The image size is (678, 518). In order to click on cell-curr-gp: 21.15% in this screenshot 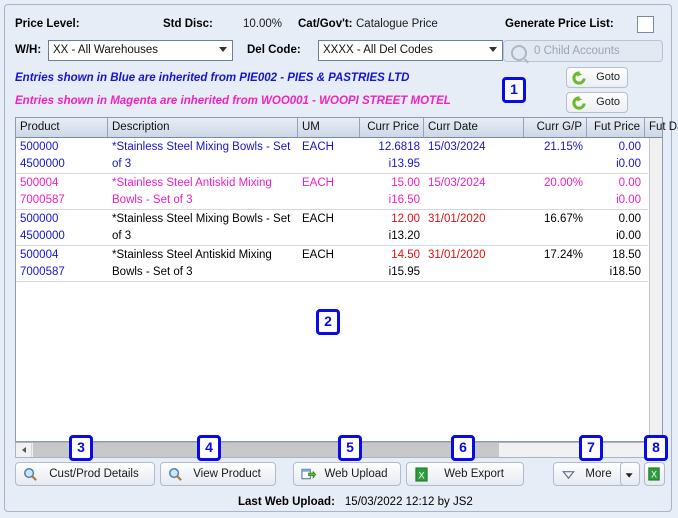, I will do `click(563, 147)`.